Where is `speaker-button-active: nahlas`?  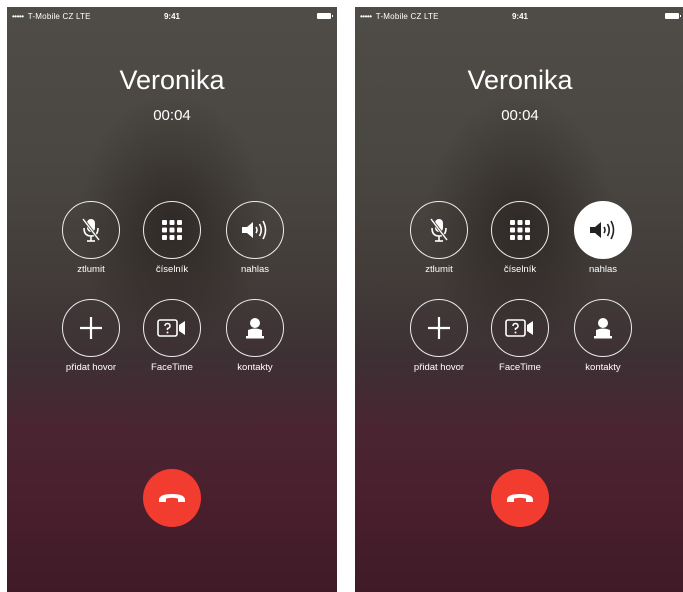
speaker-button-active: nahlas is located at coordinates (603, 238).